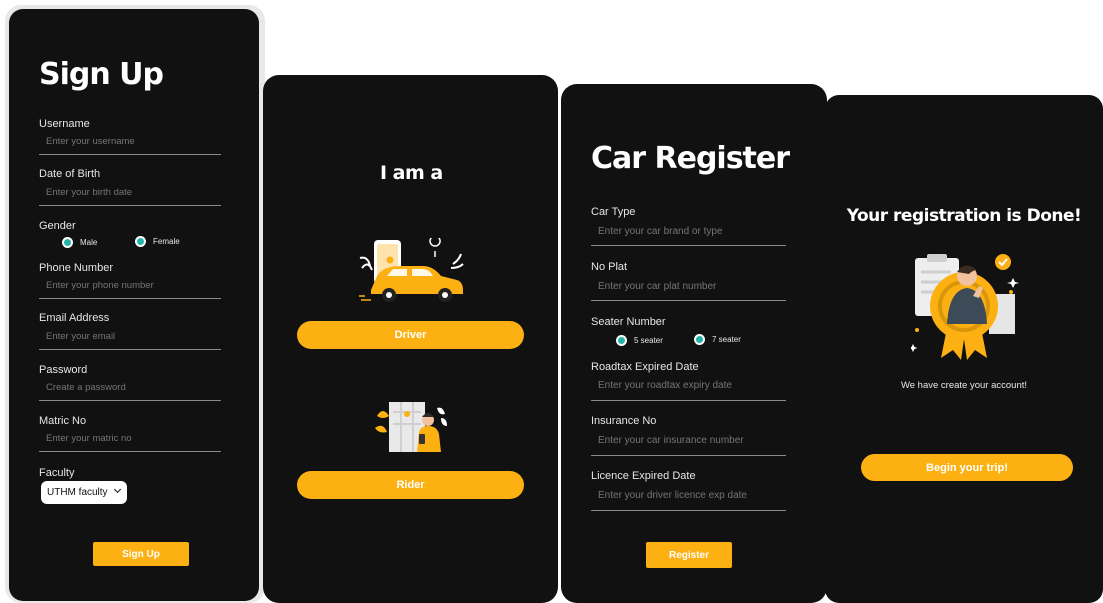 The image size is (1103, 603). Describe the element at coordinates (410, 485) in the screenshot. I see `rider-button: Rider` at that location.